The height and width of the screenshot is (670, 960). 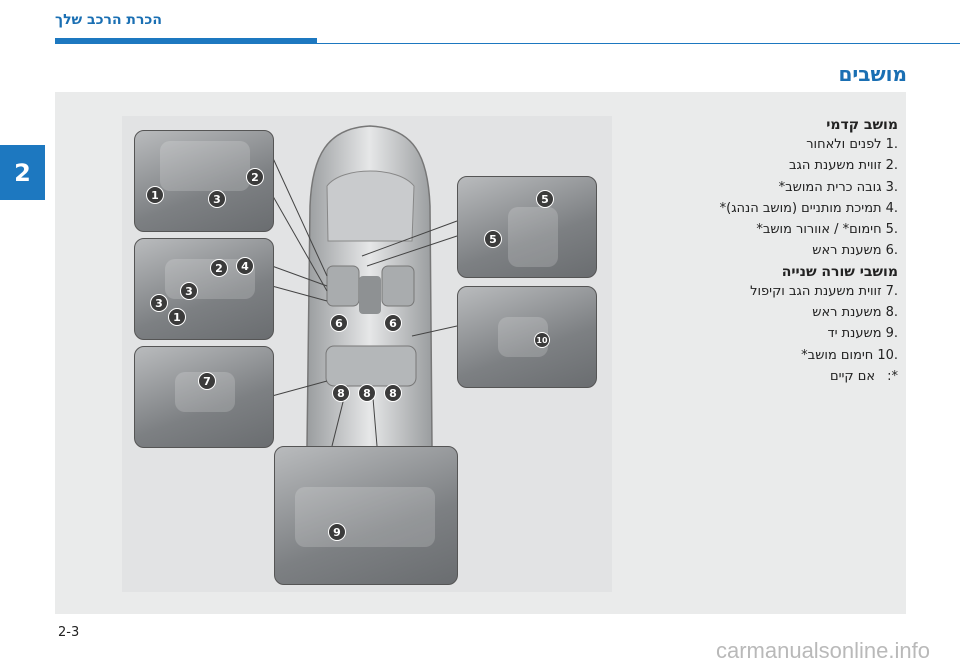 I want to click on seat-controls-inset, so click(x=204, y=289).